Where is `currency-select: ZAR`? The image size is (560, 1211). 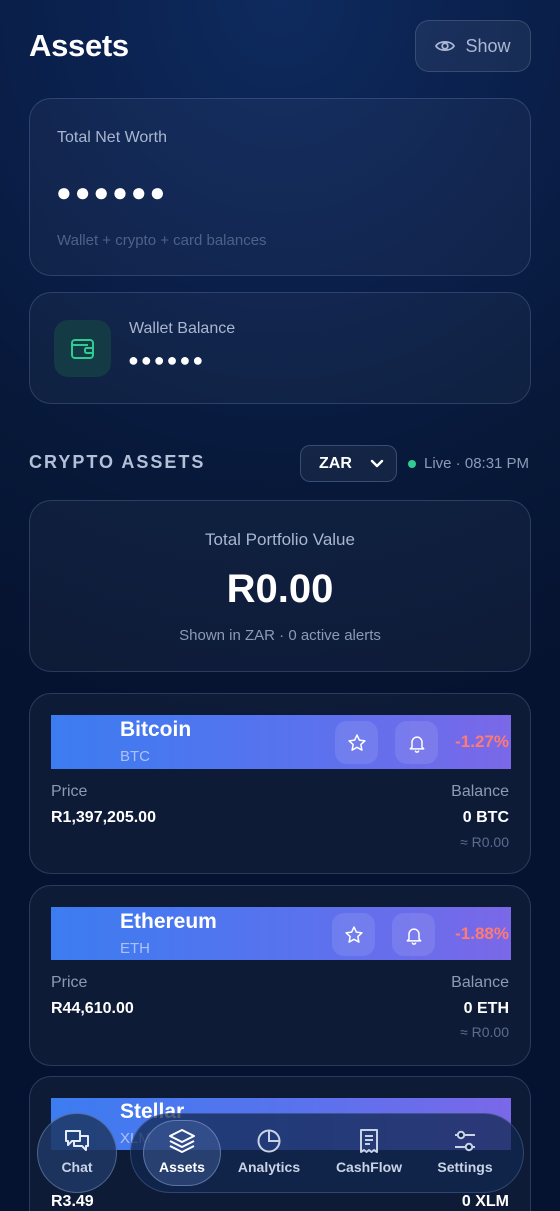
currency-select: ZAR is located at coordinates (348, 463).